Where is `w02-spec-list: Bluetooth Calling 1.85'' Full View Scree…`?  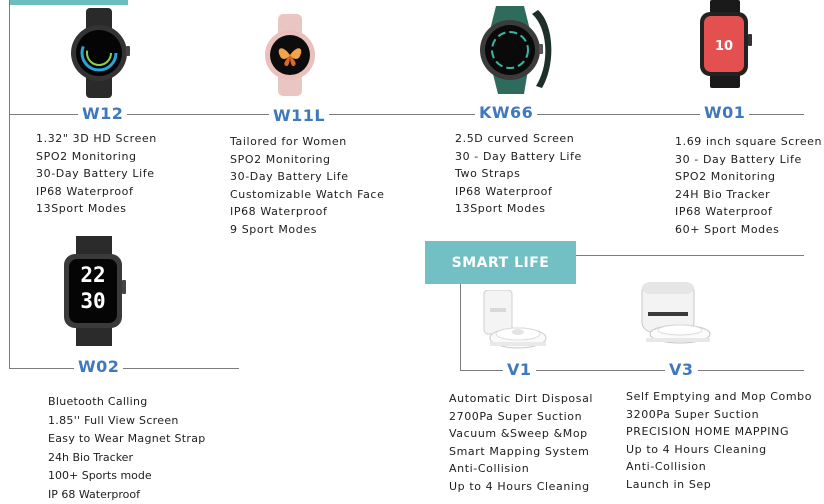
w02-spec-list: Bluetooth Calling 1.85'' Full View Scree… is located at coordinates (127, 448).